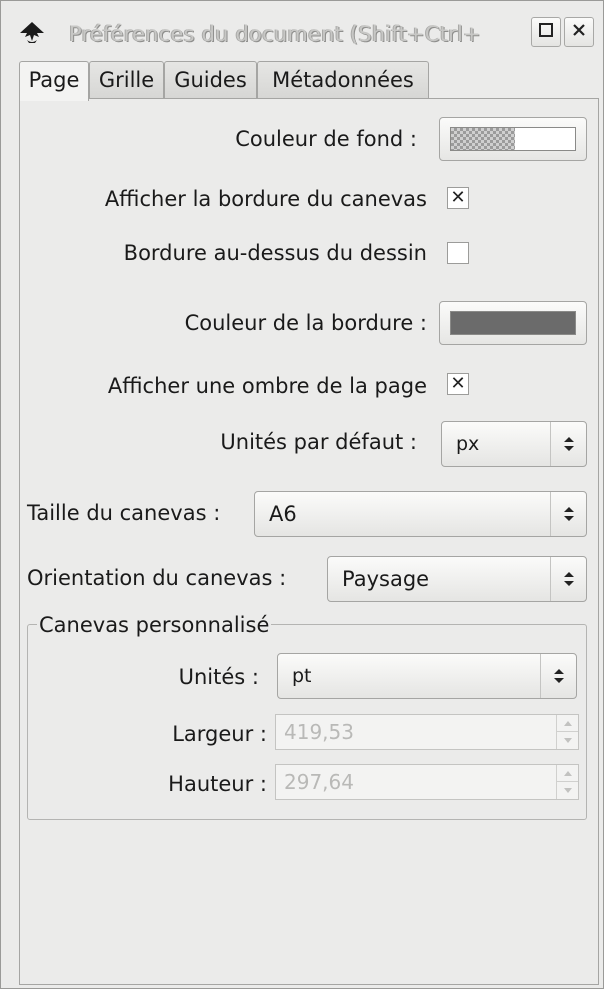 This screenshot has width=604, height=989. Describe the element at coordinates (343, 80) in the screenshot. I see `tab-metadonnees: Métadonnées` at that location.